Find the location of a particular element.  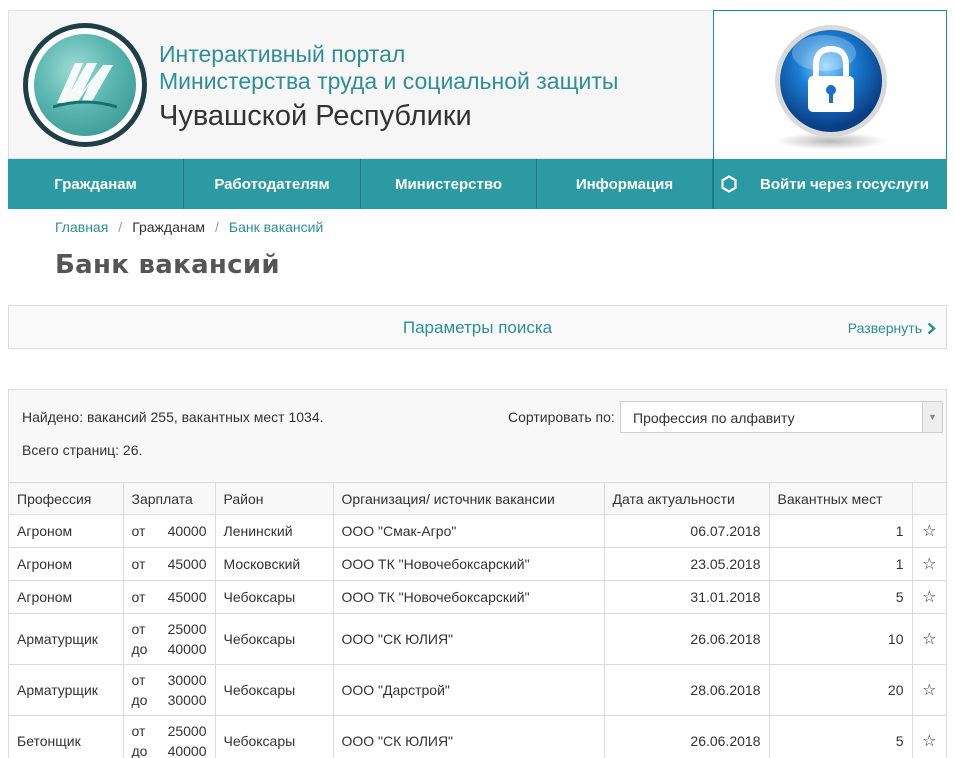

dropdown-arrow-icon: ▼ is located at coordinates (932, 417).